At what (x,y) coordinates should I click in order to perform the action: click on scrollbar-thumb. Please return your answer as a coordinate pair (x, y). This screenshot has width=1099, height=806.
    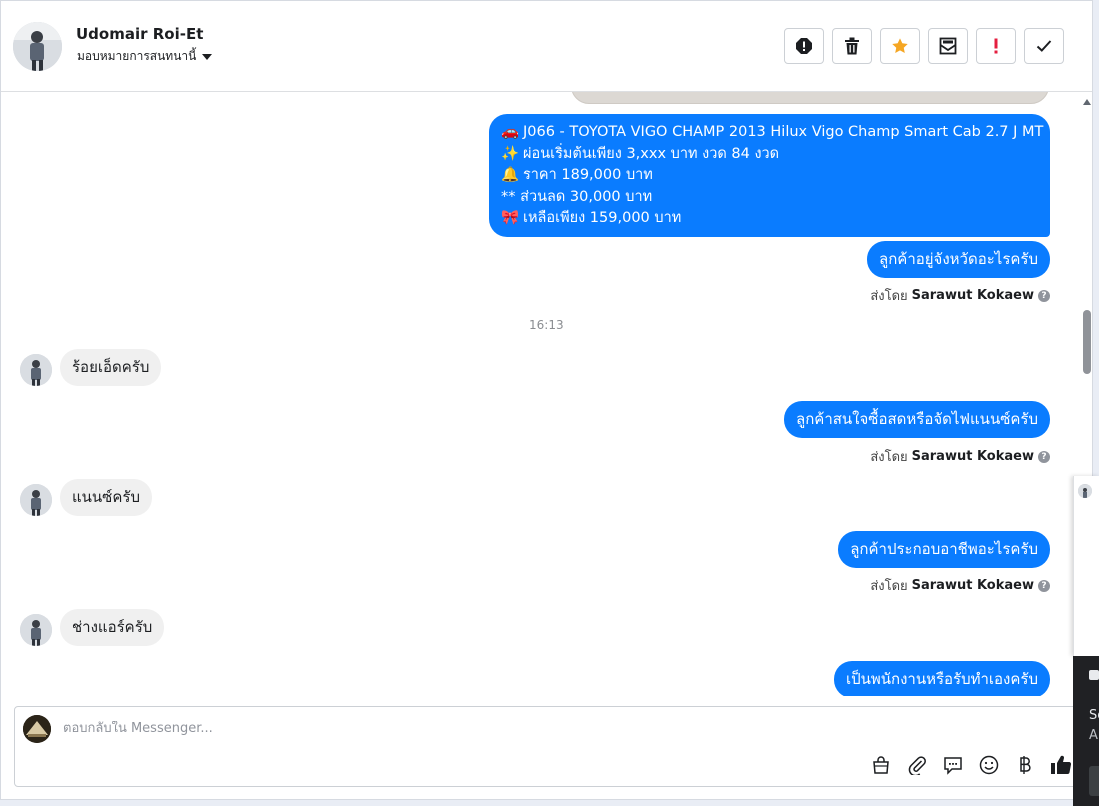
    Looking at the image, I should click on (1087, 342).